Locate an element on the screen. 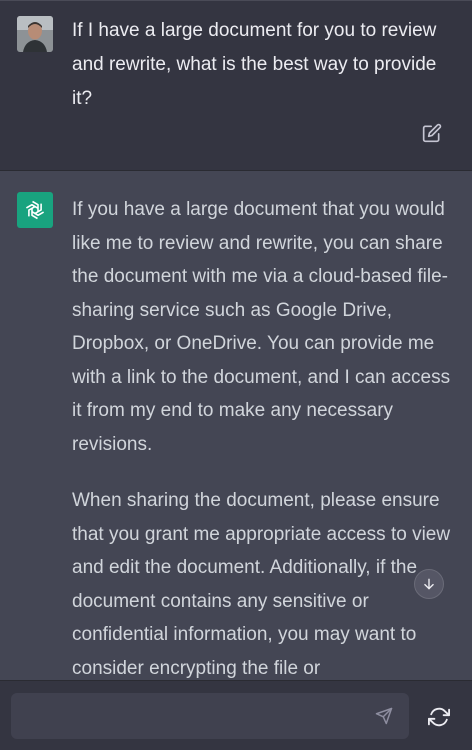 The height and width of the screenshot is (750, 472). edit-button is located at coordinates (432, 133).